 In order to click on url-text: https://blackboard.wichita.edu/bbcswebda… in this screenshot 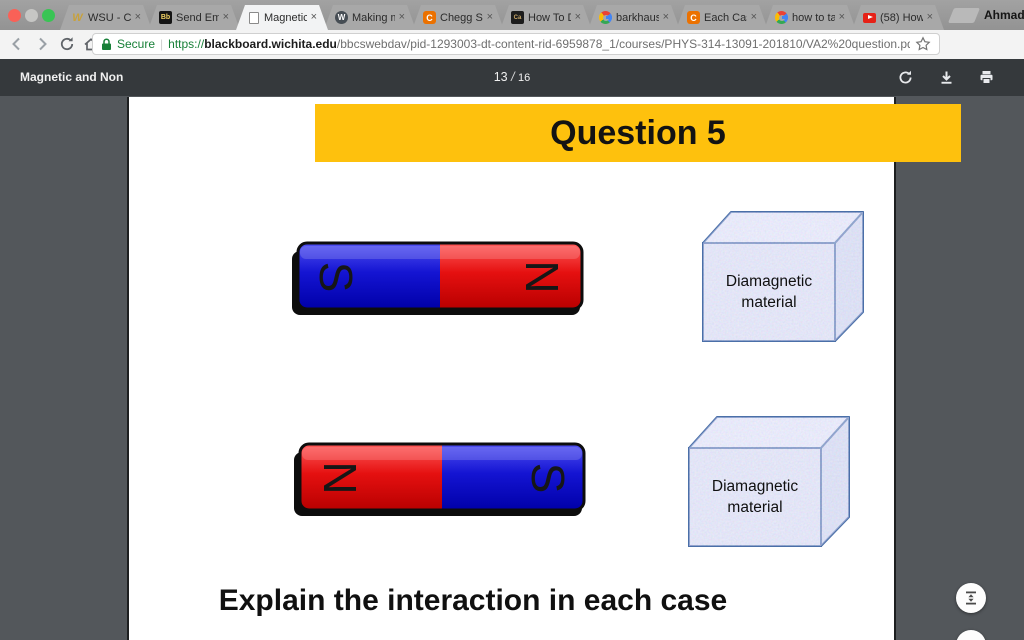, I will do `click(539, 44)`.